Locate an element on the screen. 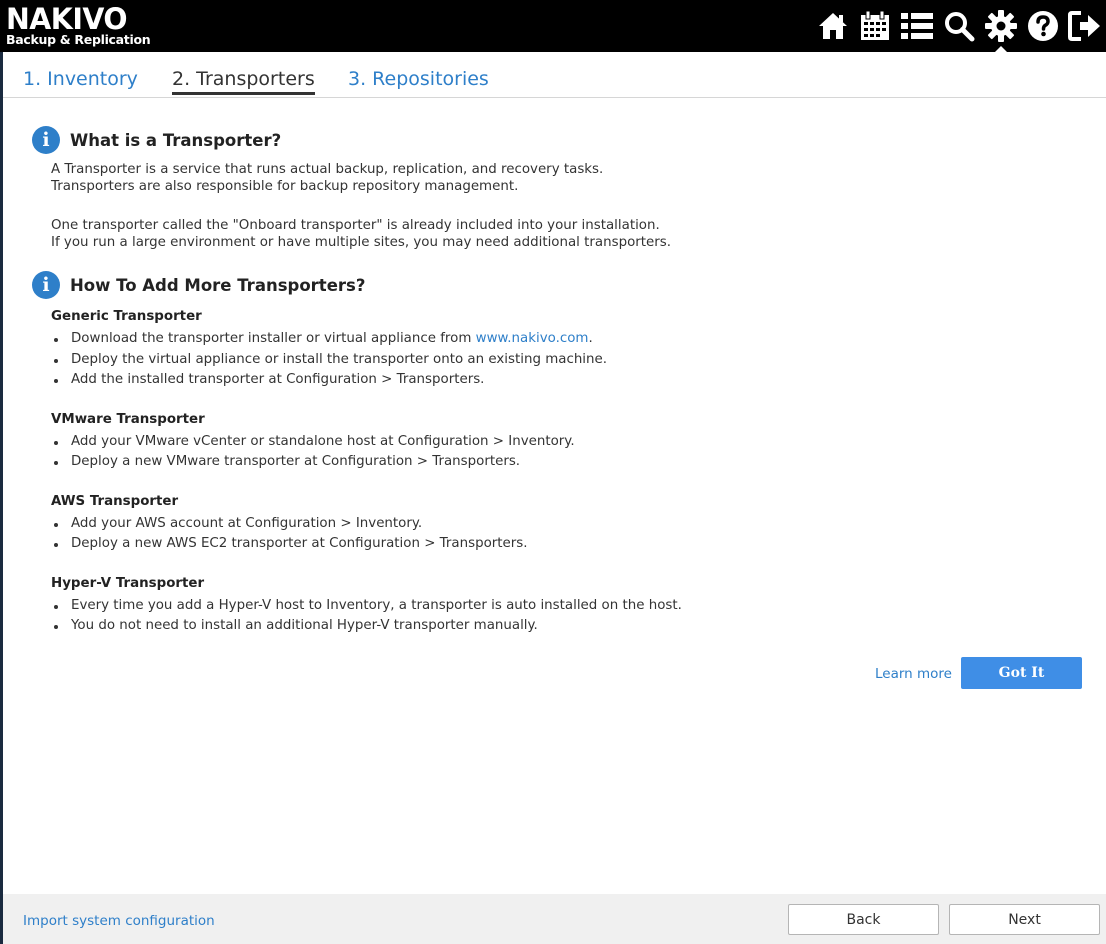 The height and width of the screenshot is (944, 1106). top-nav-icons is located at coordinates (959, 26).